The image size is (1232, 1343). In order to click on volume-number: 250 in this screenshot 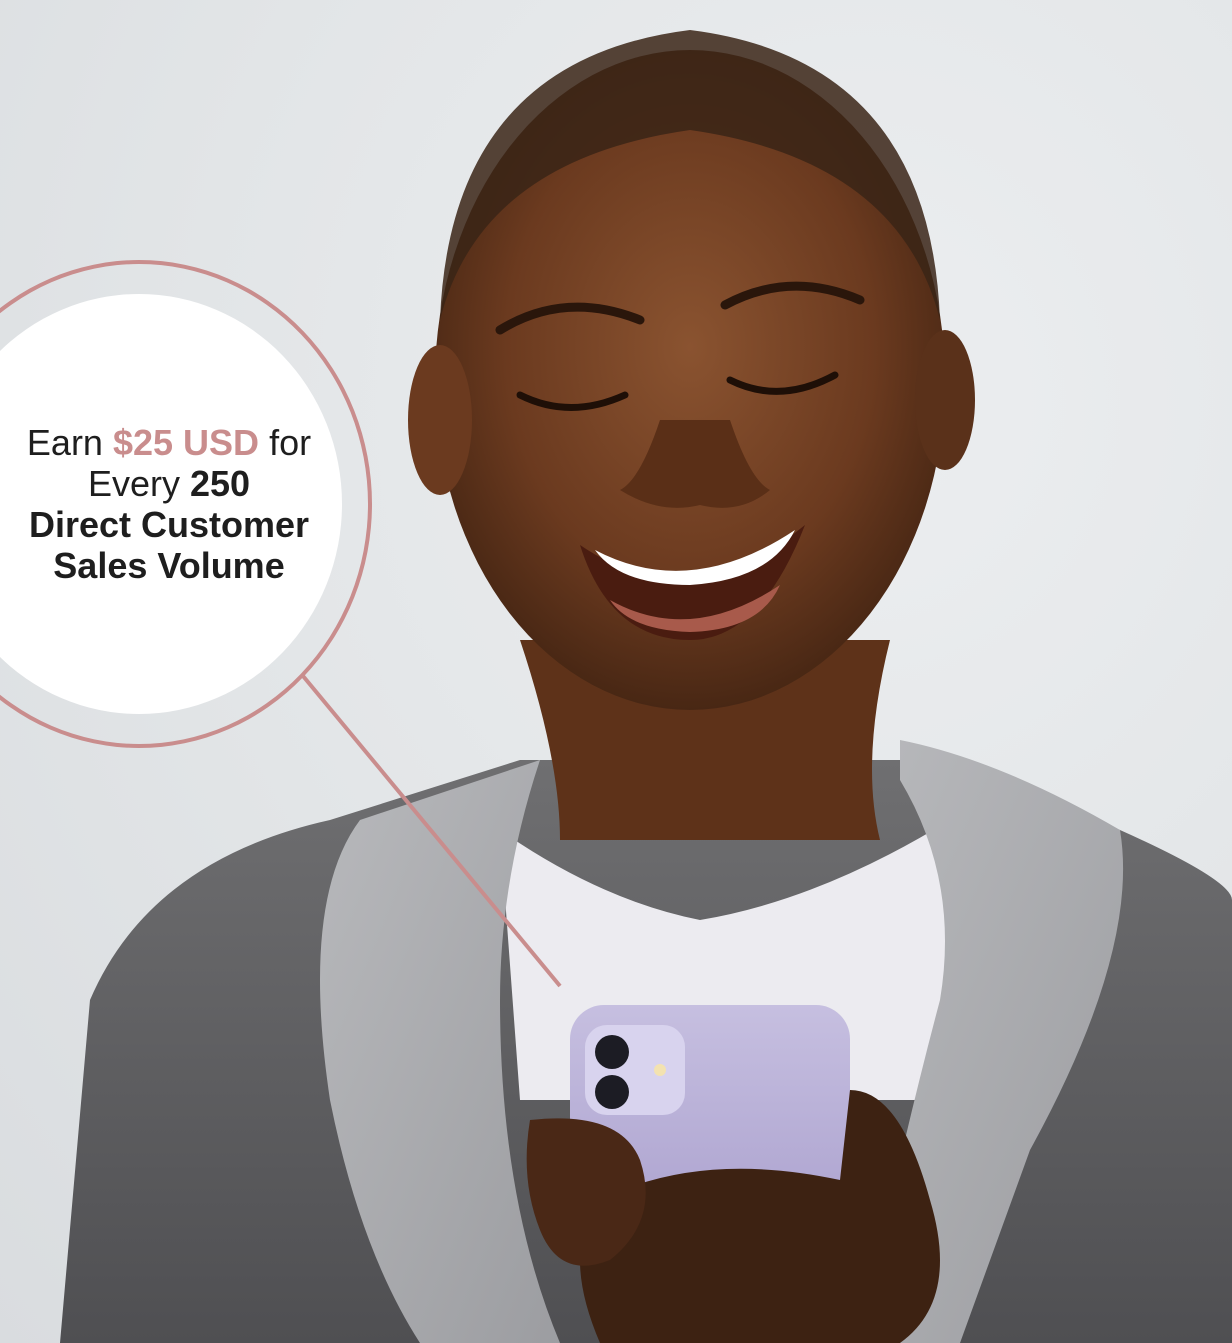, I will do `click(220, 483)`.